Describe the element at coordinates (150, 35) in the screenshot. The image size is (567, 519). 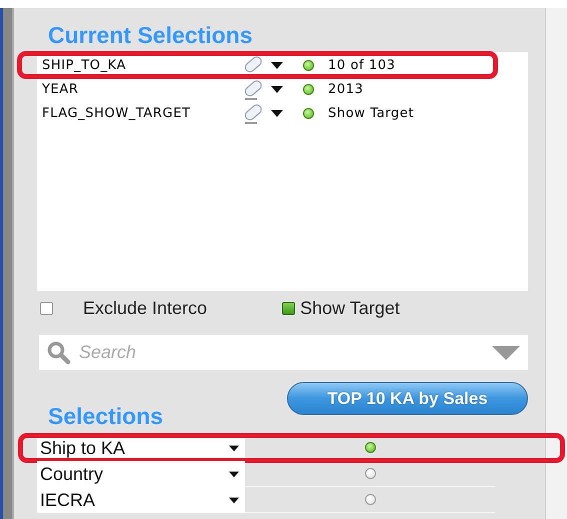
I see `section-title: Current Selections` at that location.